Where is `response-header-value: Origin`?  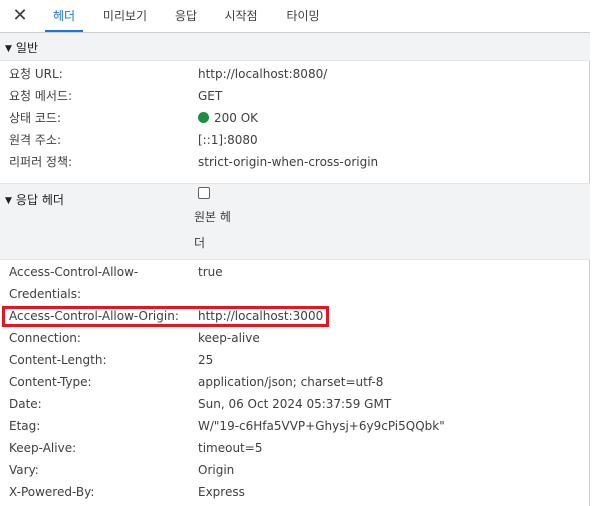
response-header-value: Origin is located at coordinates (216, 470).